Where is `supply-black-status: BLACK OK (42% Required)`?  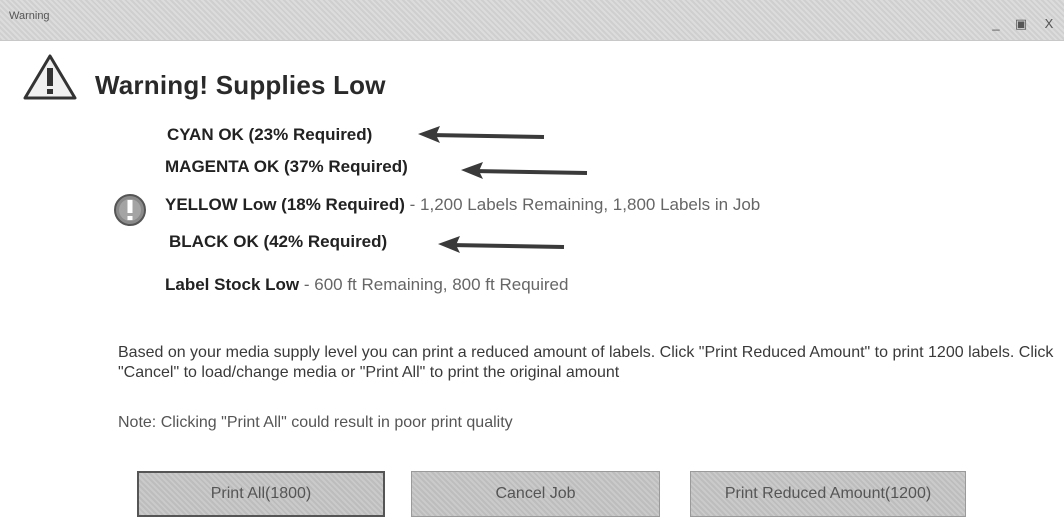
supply-black-status: BLACK OK (42% Required) is located at coordinates (278, 241).